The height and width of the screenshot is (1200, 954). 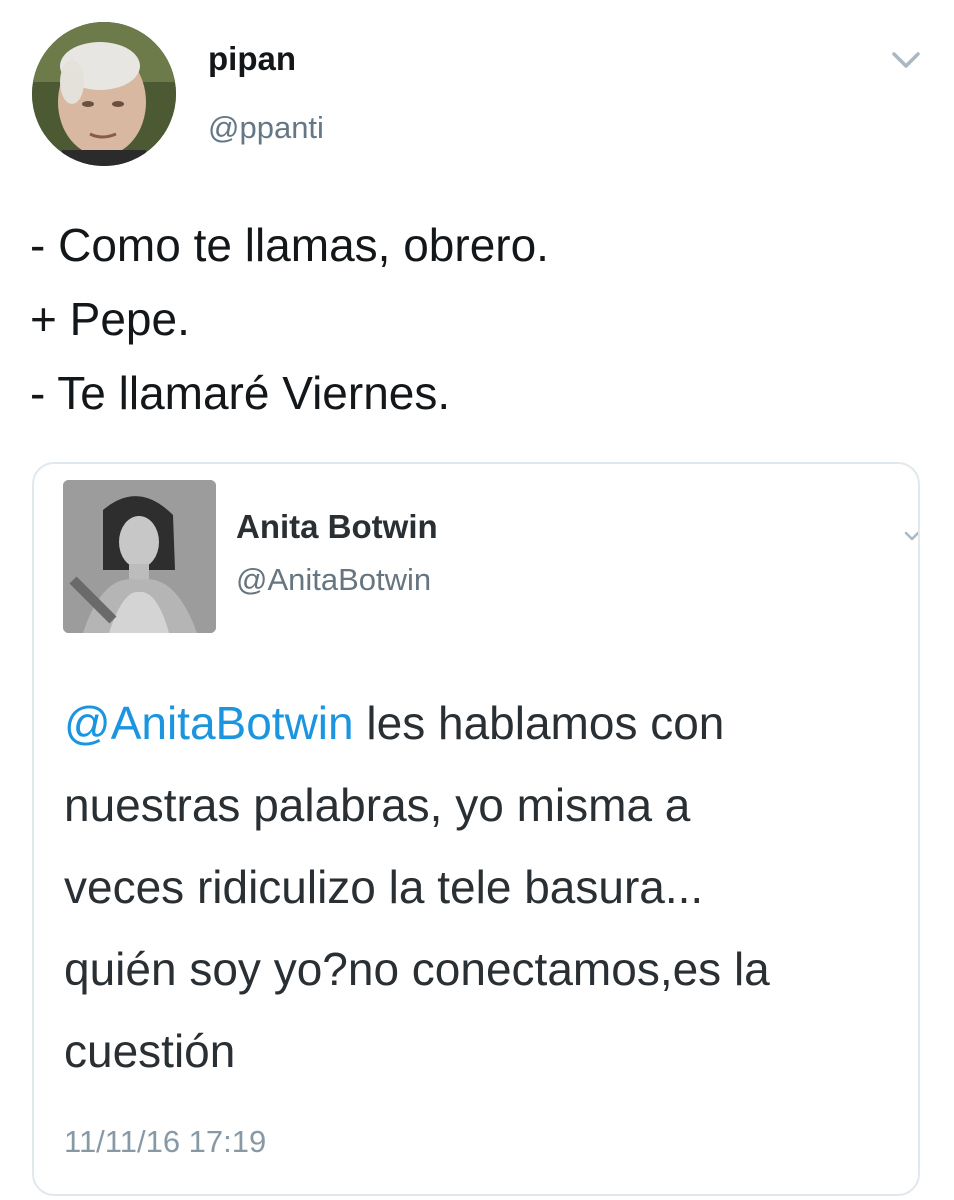 What do you see at coordinates (539, 723) in the screenshot?
I see `quoted-text-fragment: les hablamos con` at bounding box center [539, 723].